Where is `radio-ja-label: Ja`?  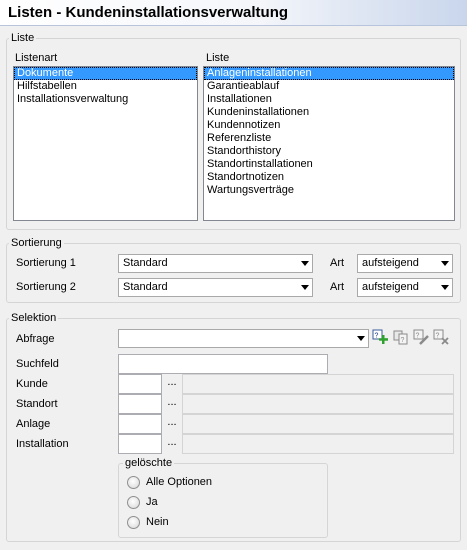
radio-ja-label: Ja is located at coordinates (152, 502).